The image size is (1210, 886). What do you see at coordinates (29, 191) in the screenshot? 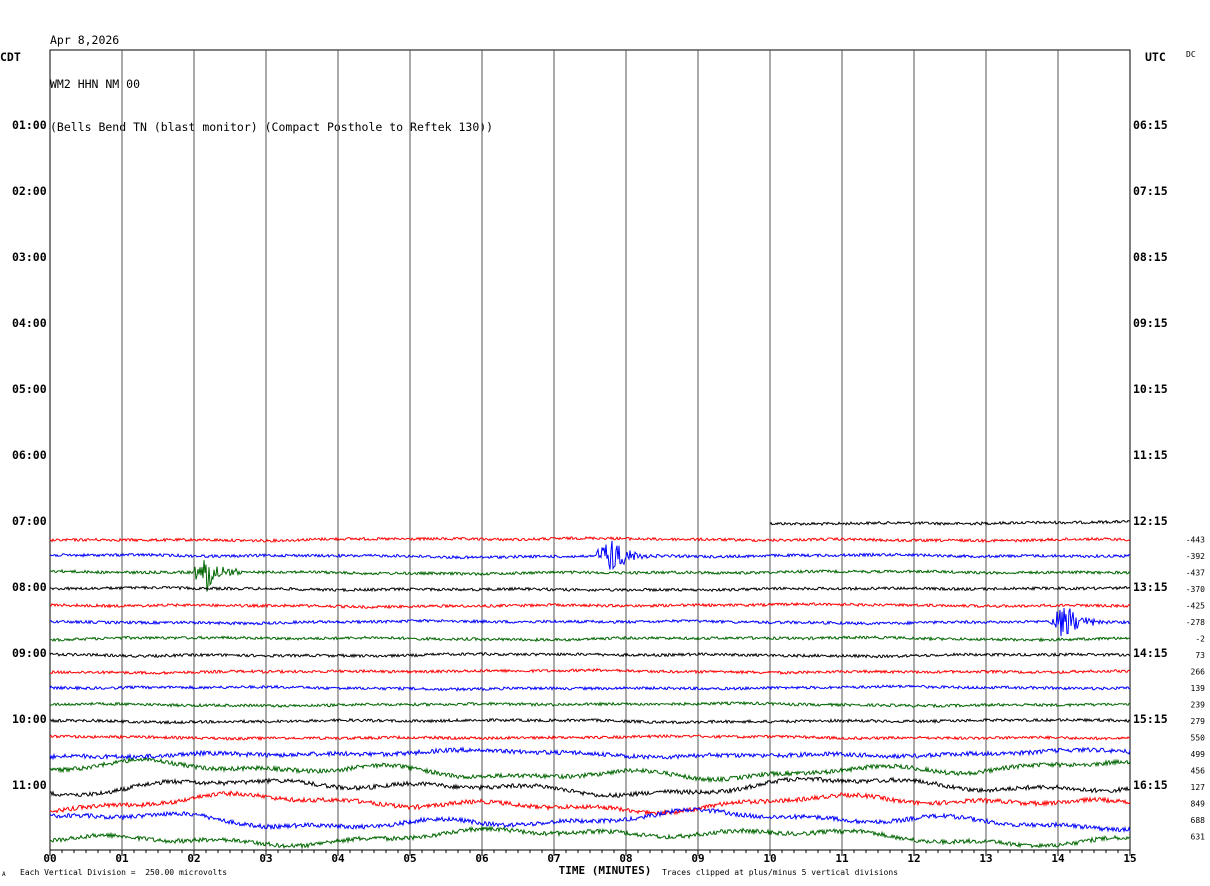
I see `left-hour-label: 02:00` at bounding box center [29, 191].